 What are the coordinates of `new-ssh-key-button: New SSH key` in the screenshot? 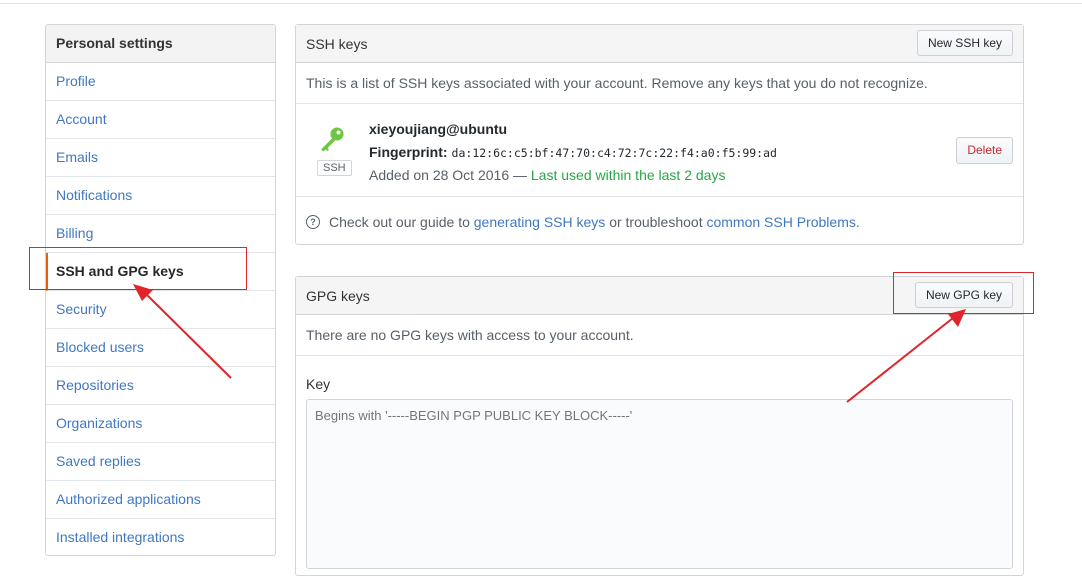 It's located at (964, 43).